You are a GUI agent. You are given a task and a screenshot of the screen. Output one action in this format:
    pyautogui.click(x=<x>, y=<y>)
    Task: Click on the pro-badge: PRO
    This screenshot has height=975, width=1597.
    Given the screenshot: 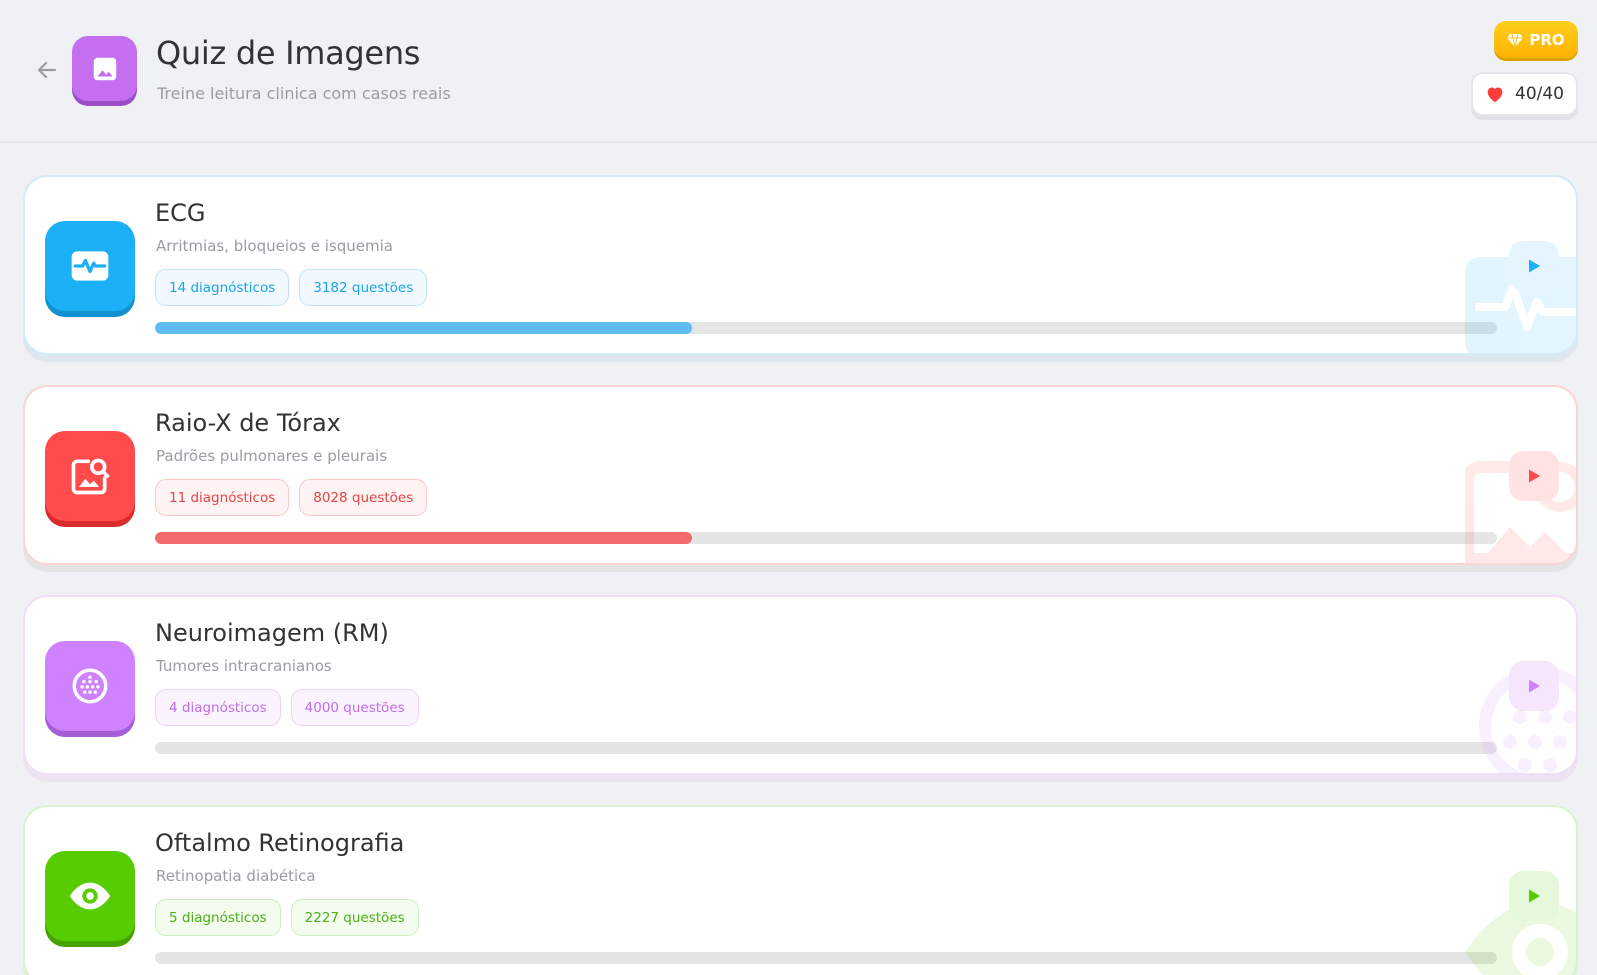 What is the action you would take?
    pyautogui.click(x=1536, y=39)
    